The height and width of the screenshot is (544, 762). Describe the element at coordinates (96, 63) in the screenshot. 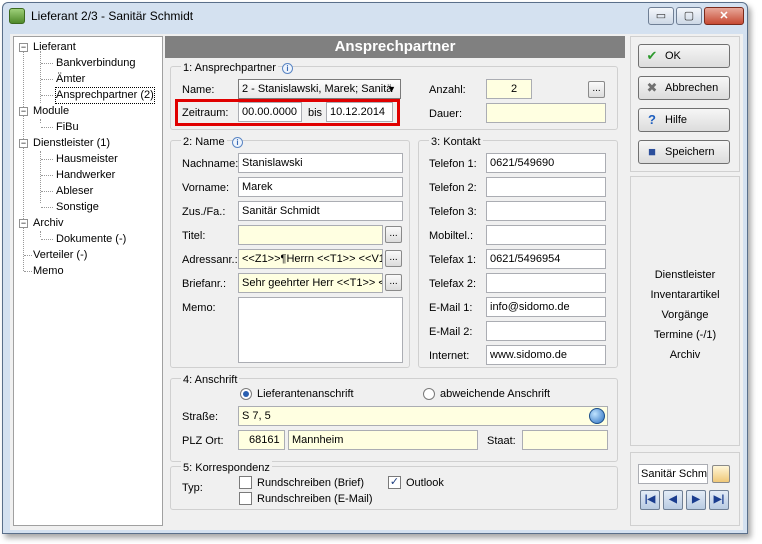

I see `tree-item-bankverbindung: Bankverbindung` at that location.